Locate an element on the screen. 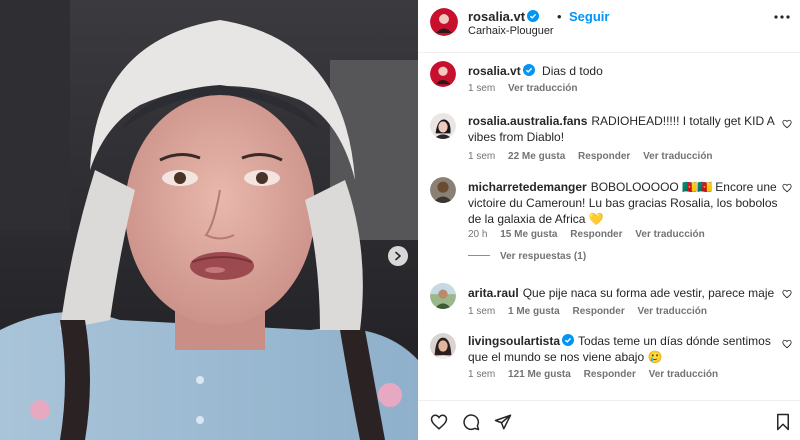 This screenshot has width=800, height=440. post-action-bar is located at coordinates (609, 420).